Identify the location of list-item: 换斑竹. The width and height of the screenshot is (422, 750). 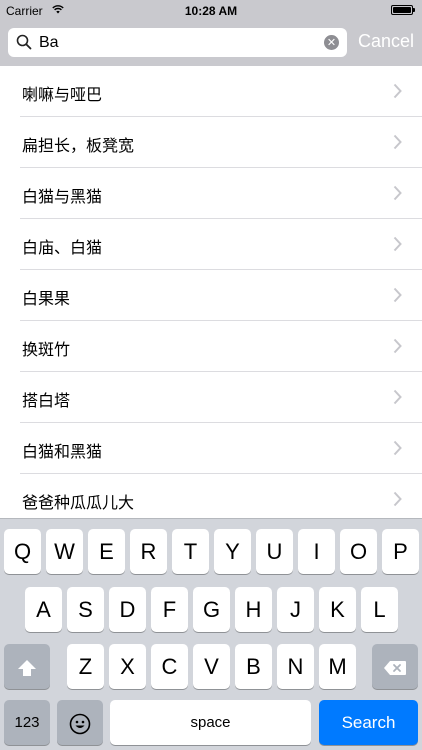
(211, 346).